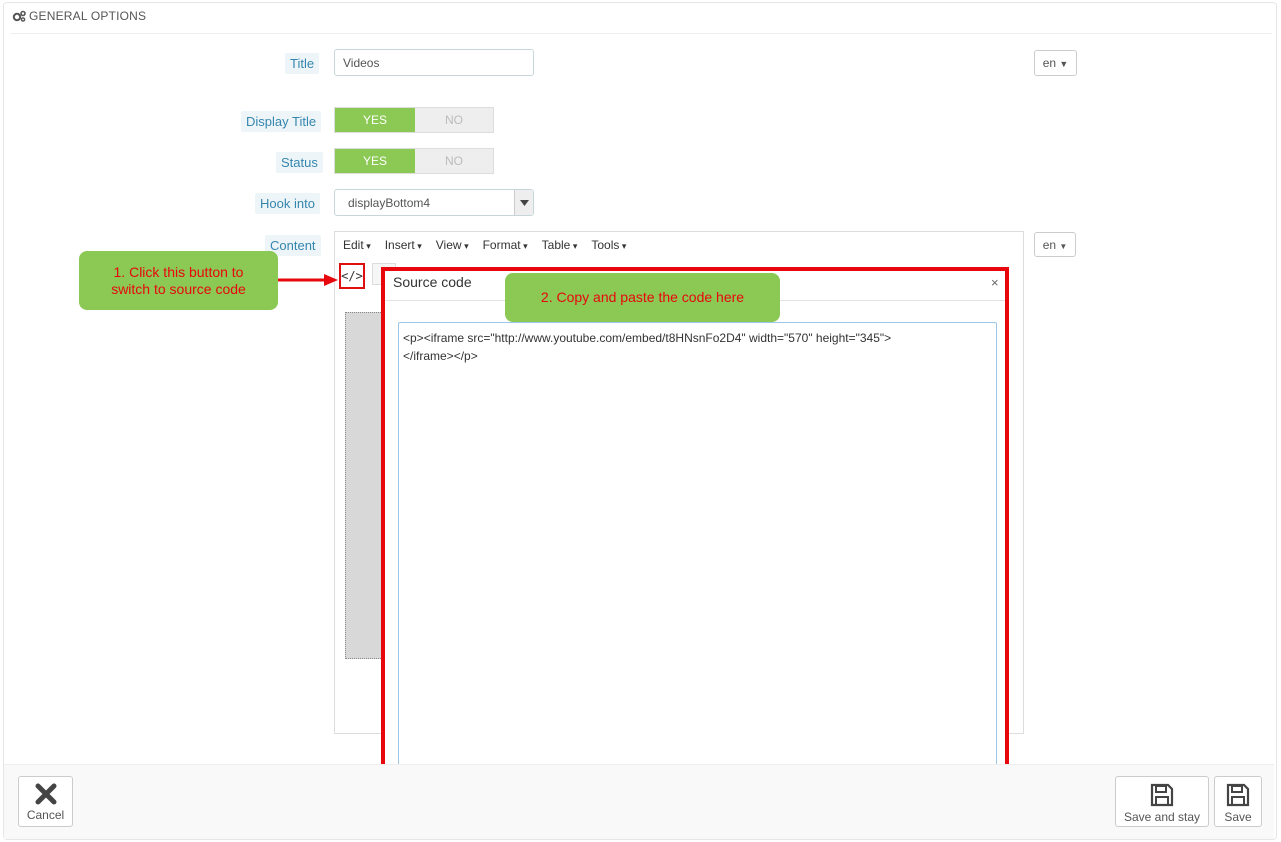 The height and width of the screenshot is (842, 1281). I want to click on chevron-down-icon, so click(523, 202).